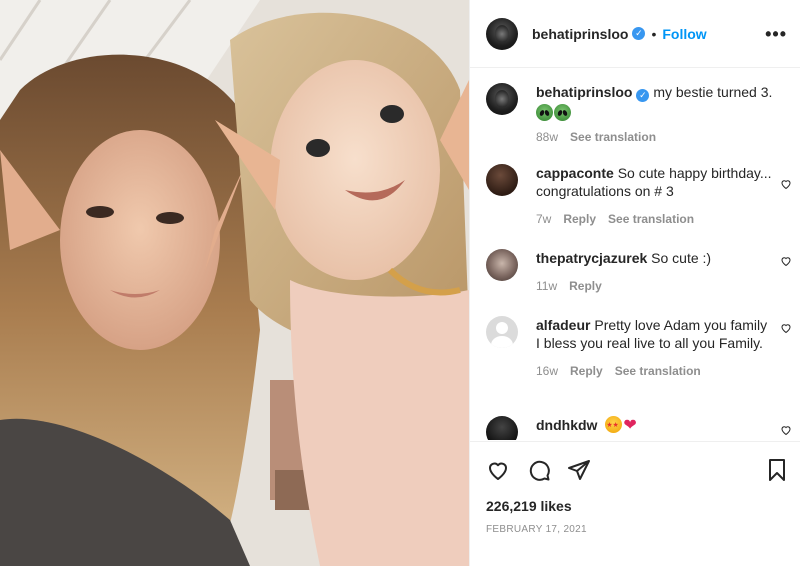  I want to click on comment-username: thepatrycjazurek, so click(591, 258).